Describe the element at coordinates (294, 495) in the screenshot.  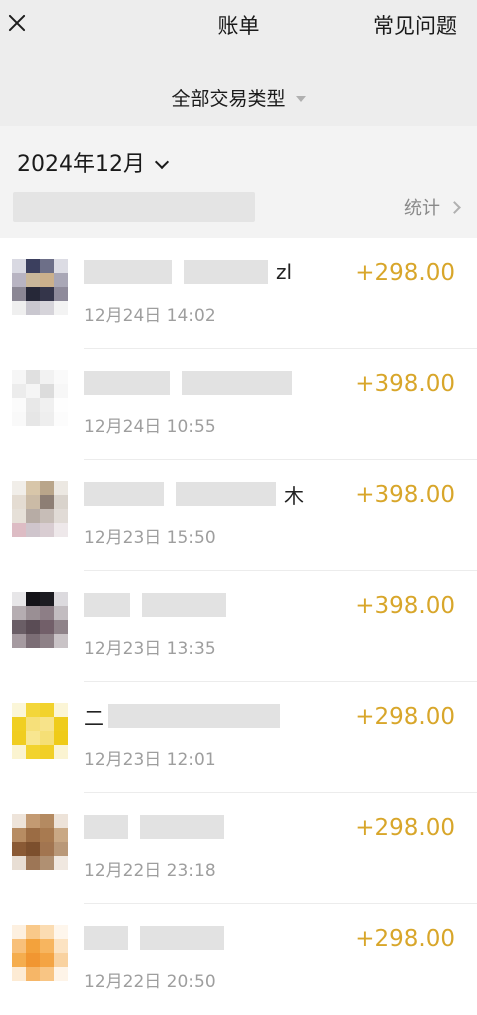
I see `name-suffix: 木` at that location.